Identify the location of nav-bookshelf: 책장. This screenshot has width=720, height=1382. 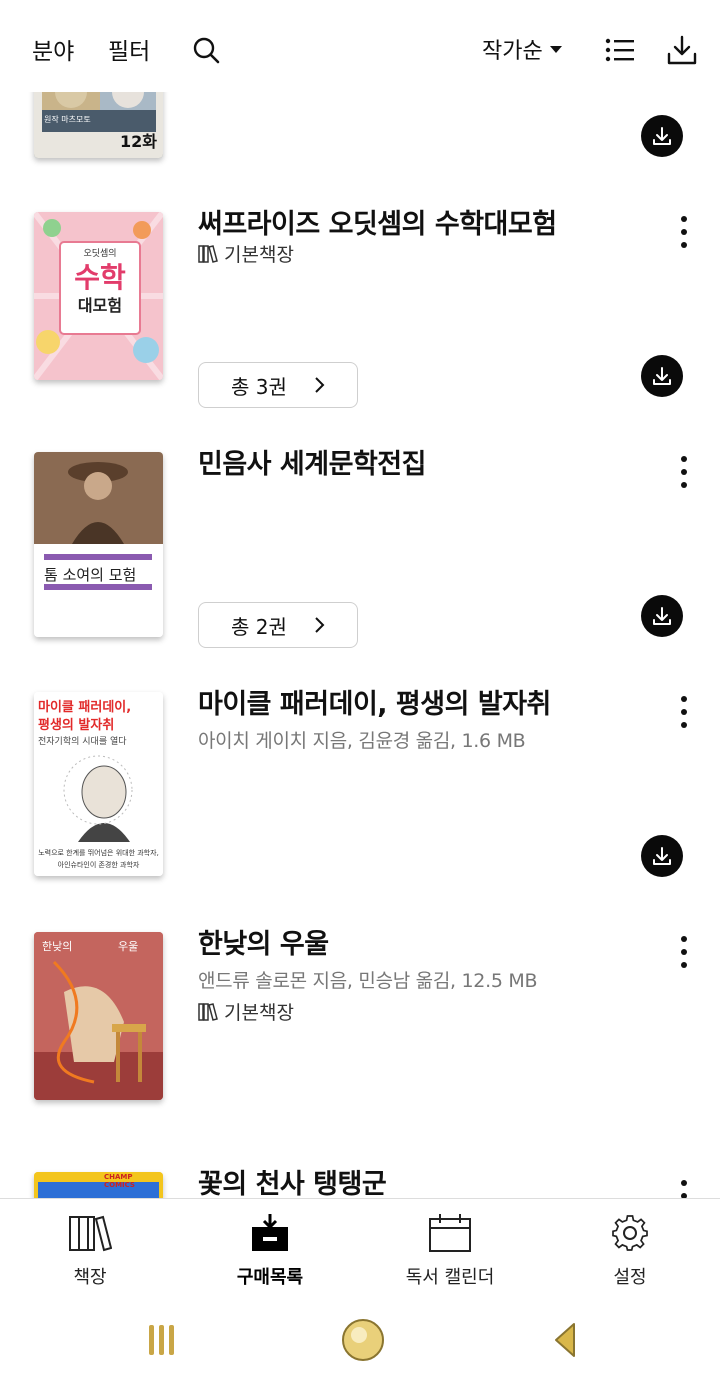
(90, 1251).